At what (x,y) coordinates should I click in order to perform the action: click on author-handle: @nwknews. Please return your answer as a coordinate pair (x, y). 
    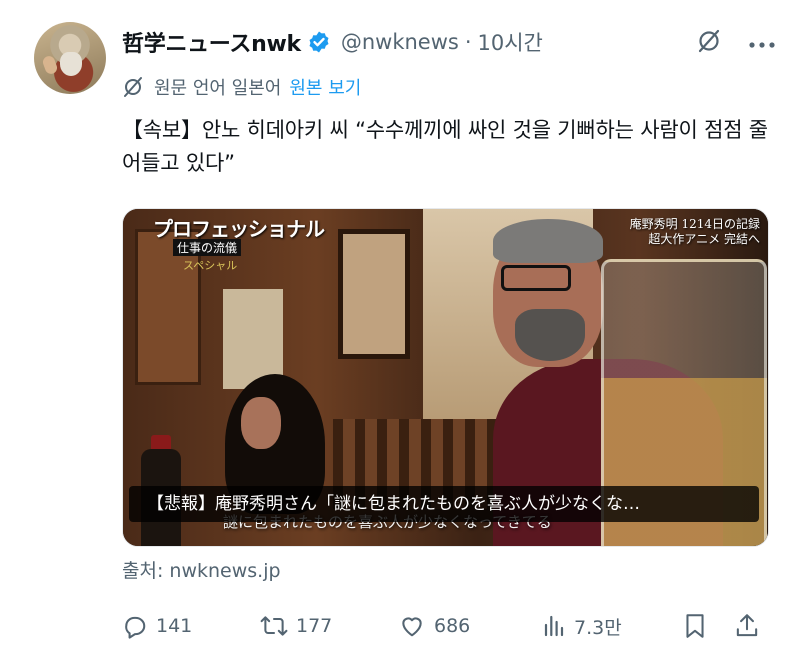
    Looking at the image, I should click on (400, 42).